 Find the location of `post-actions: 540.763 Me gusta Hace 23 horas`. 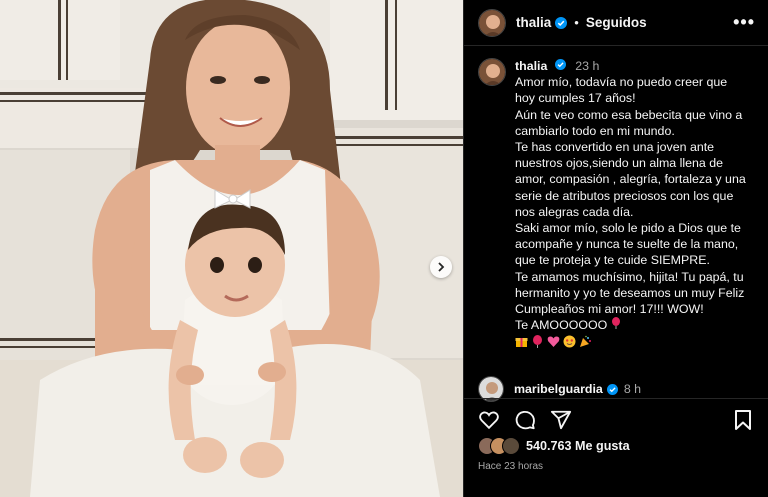

post-actions: 540.763 Me gusta Hace 23 horas is located at coordinates (616, 447).